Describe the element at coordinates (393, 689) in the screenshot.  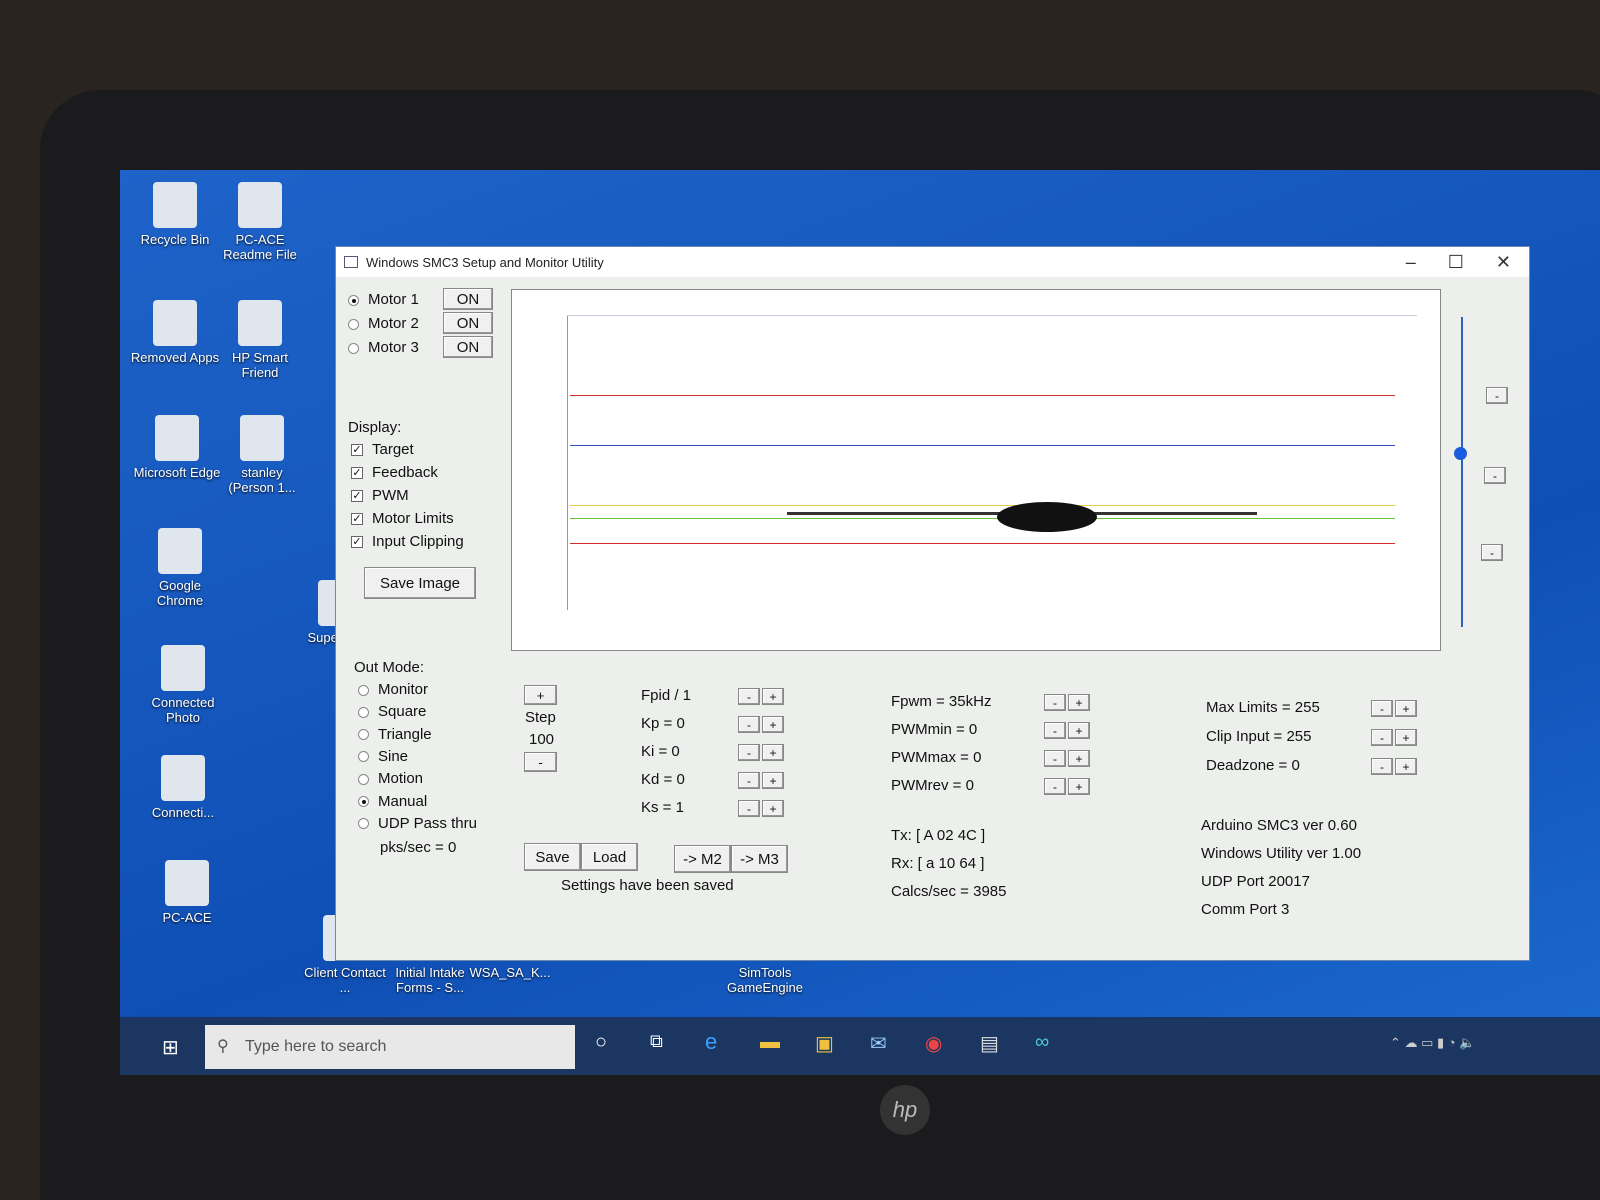
I see `out-mode-radio-0: Monitor` at that location.